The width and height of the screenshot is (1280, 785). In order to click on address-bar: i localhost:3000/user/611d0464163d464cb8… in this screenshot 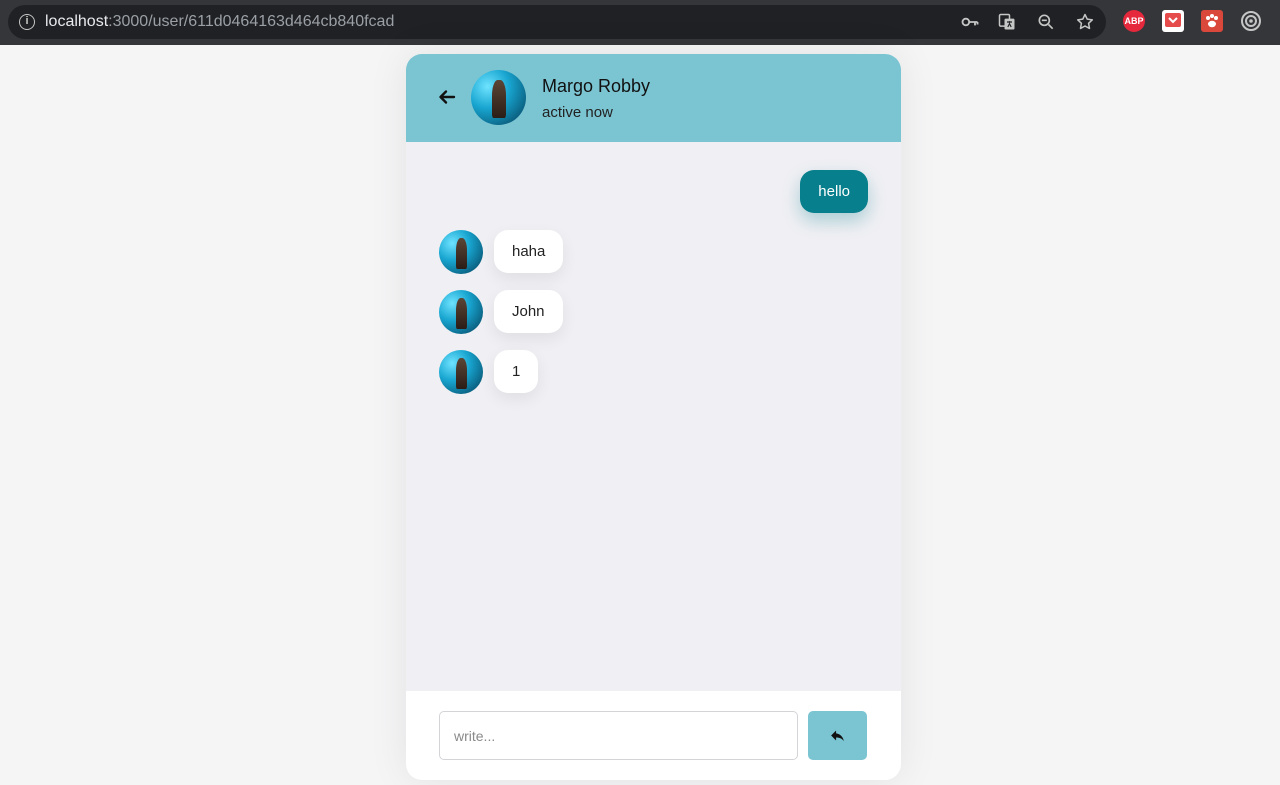, I will do `click(557, 22)`.